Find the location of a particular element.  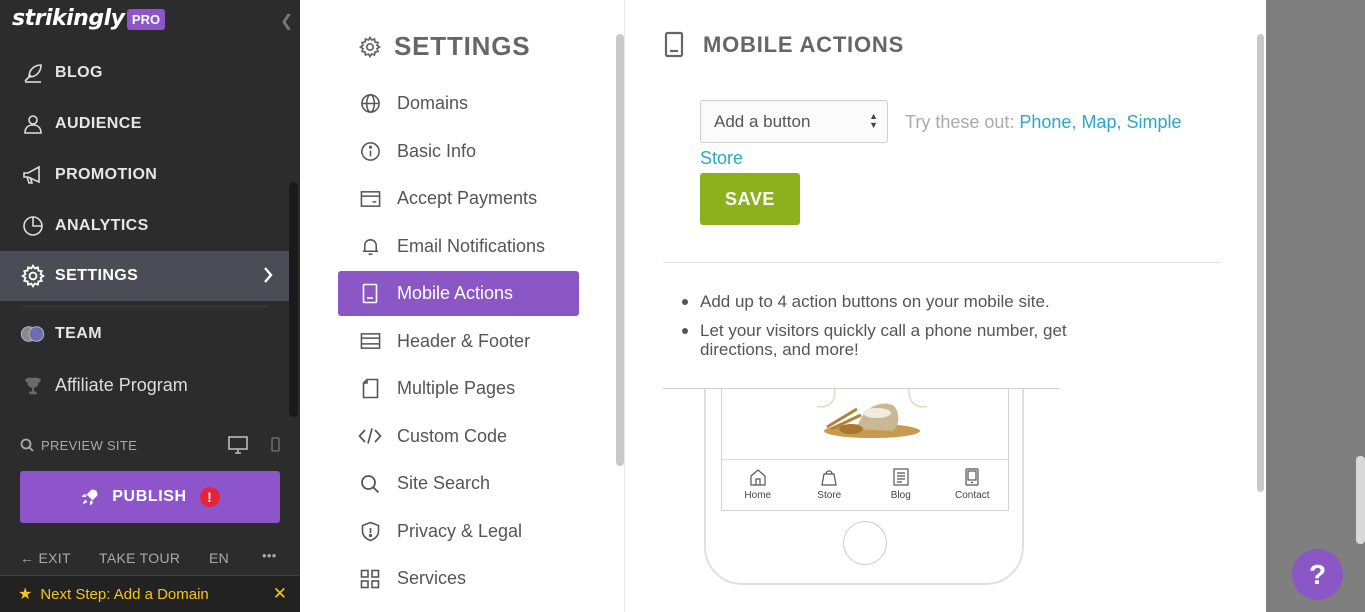

sidebar-item-label: TEAM is located at coordinates (78, 333).